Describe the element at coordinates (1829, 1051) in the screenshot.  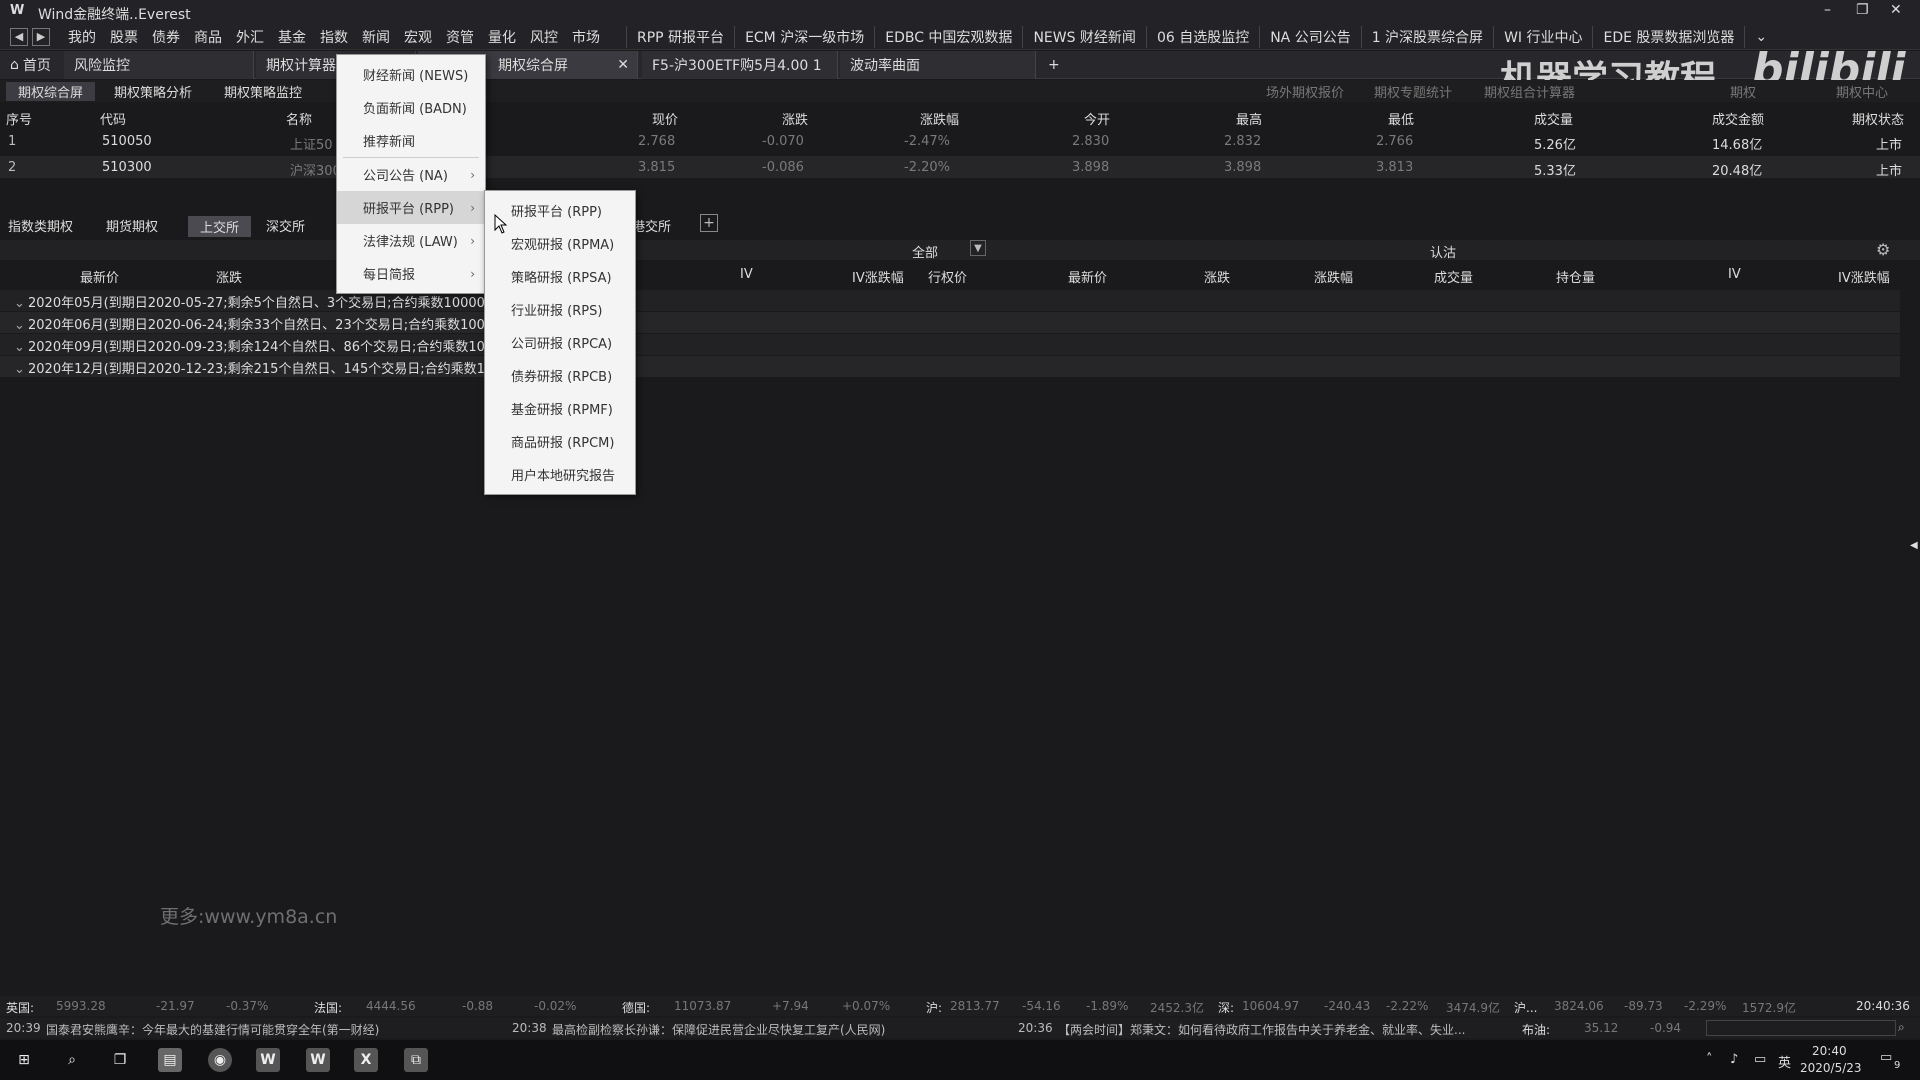
I see `taskbar-time: 20:40` at that location.